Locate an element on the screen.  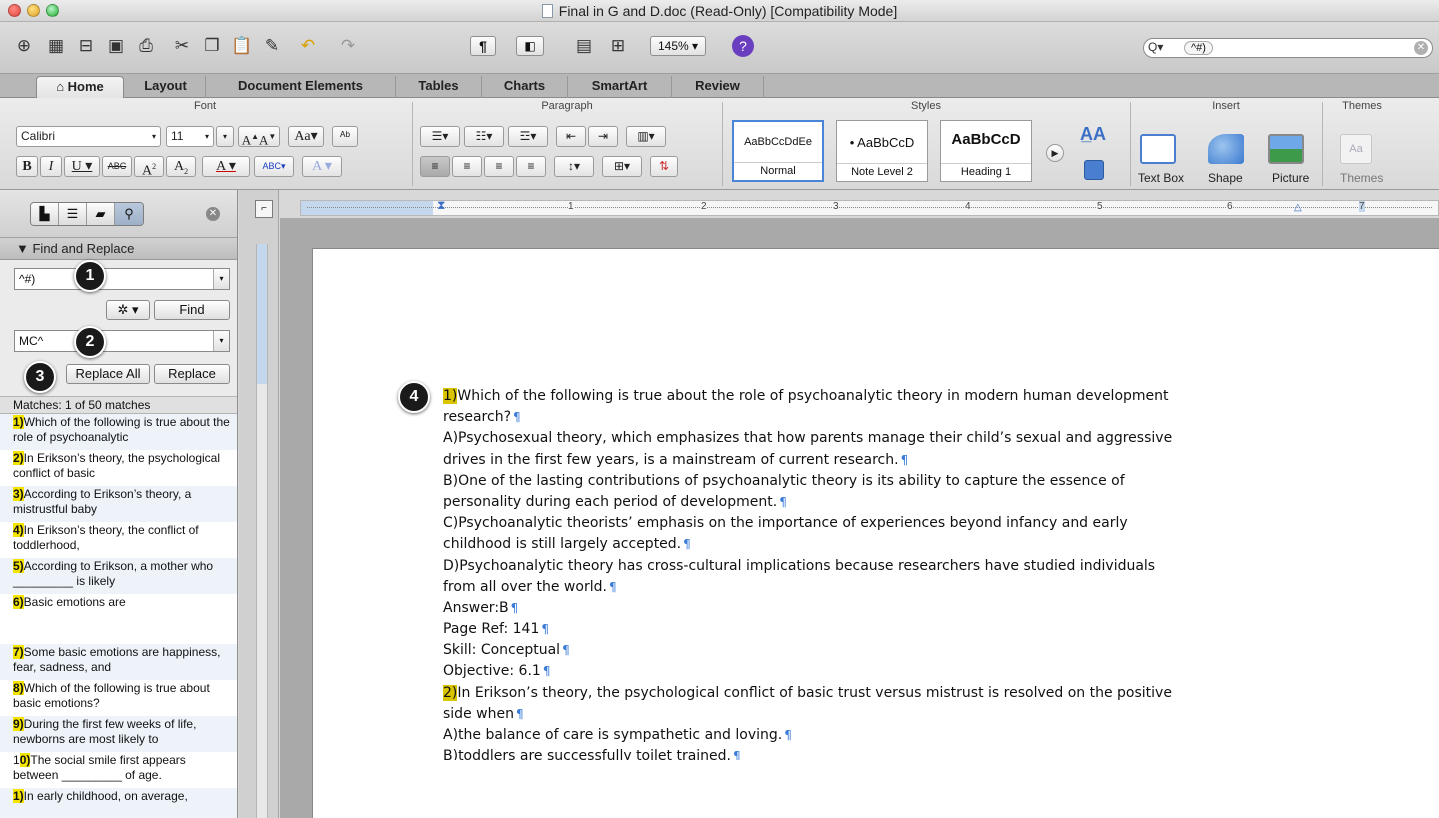
cut-icon: ✂ is located at coordinates (182, 46).